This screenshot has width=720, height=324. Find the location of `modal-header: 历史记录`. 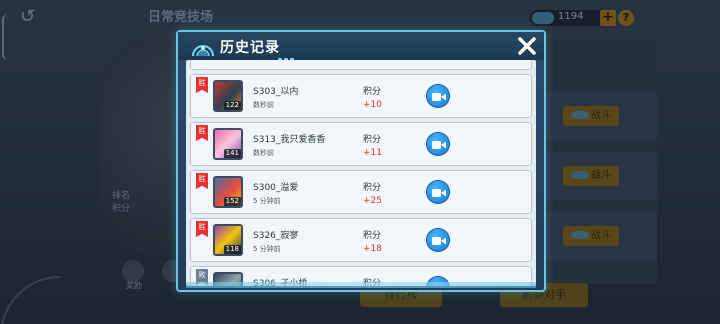

modal-header: 历史记录 is located at coordinates (361, 47).